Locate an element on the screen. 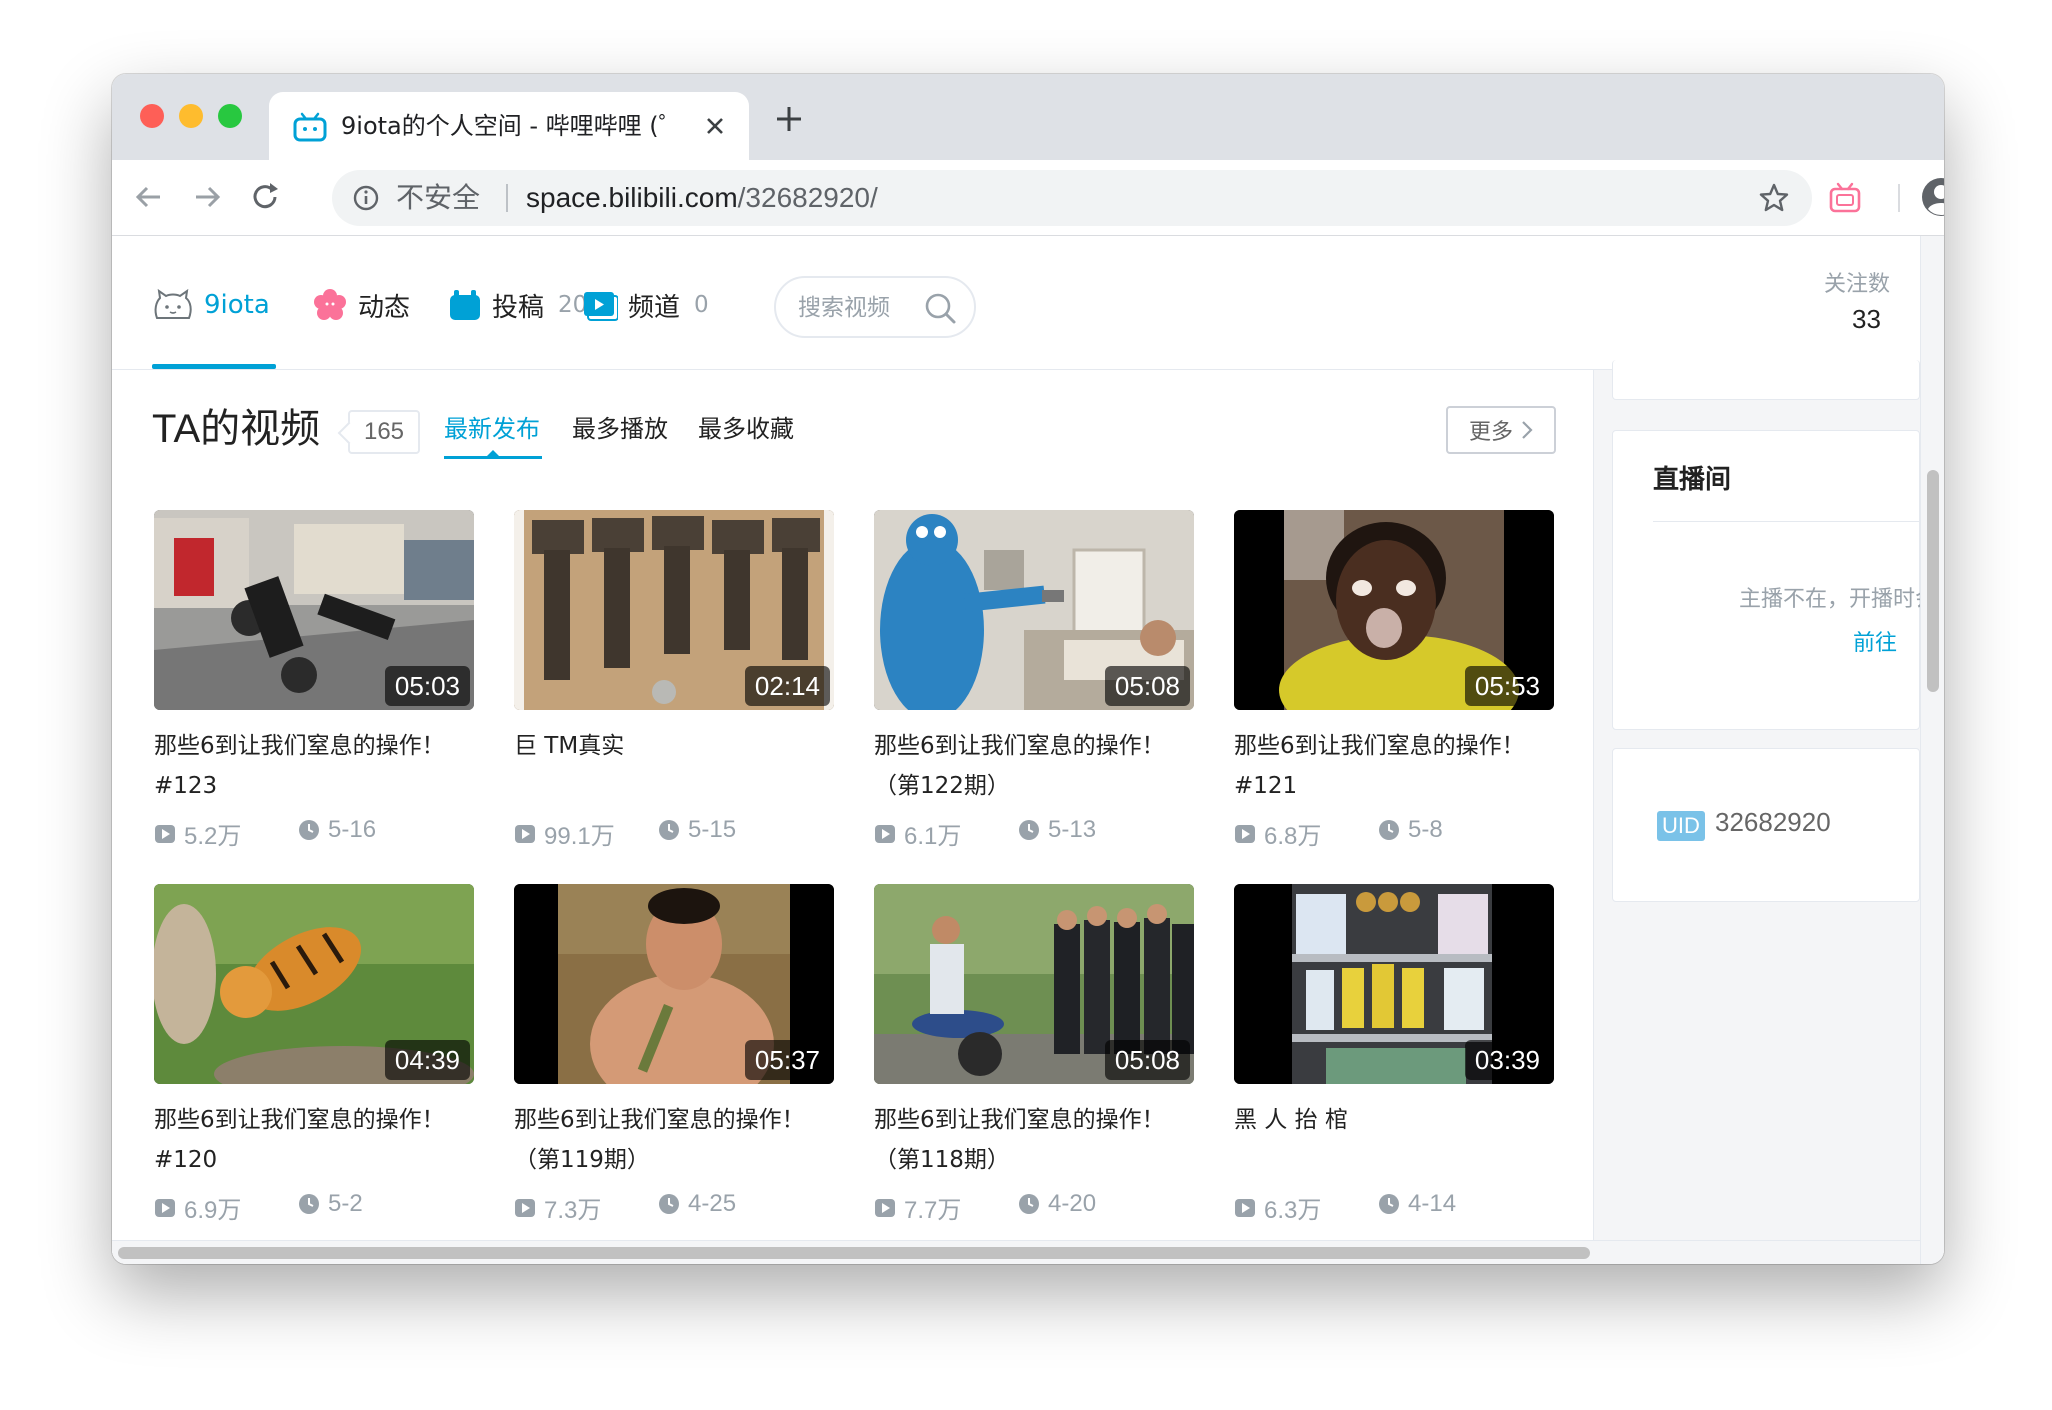  video-thumbnail: 03:39 is located at coordinates (1394, 984).